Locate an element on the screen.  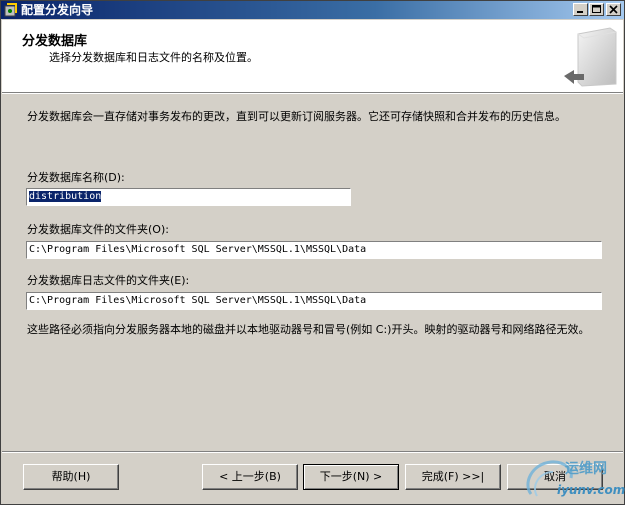
close-icon is located at coordinates (613, 9).